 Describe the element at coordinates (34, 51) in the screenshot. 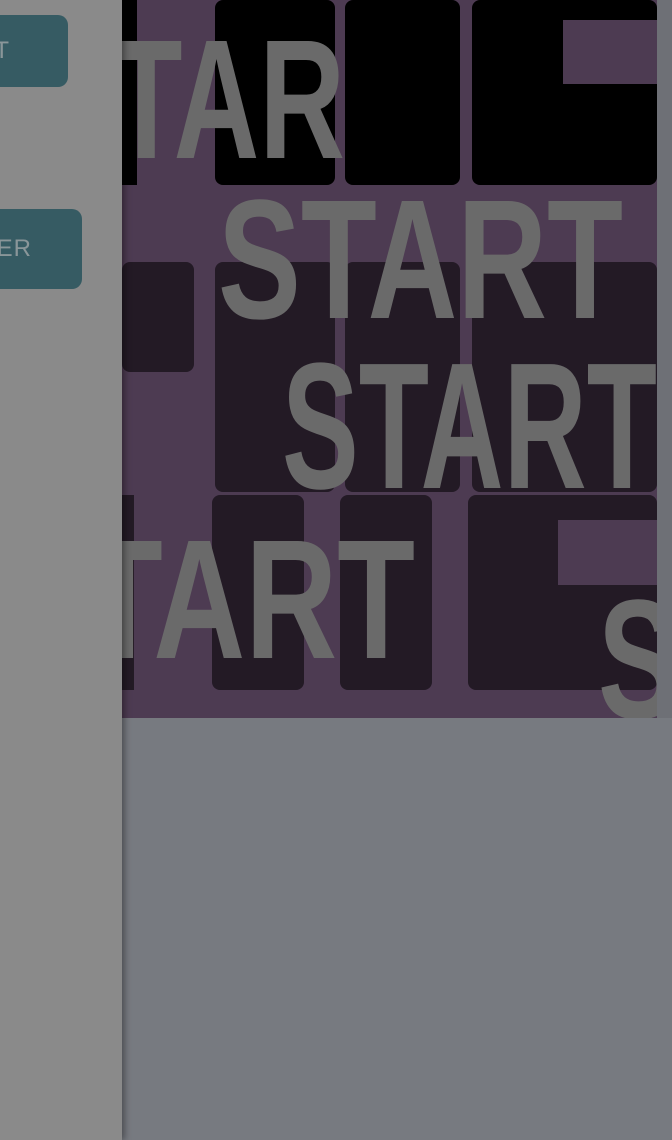

I see `drawer-button-top: T` at that location.